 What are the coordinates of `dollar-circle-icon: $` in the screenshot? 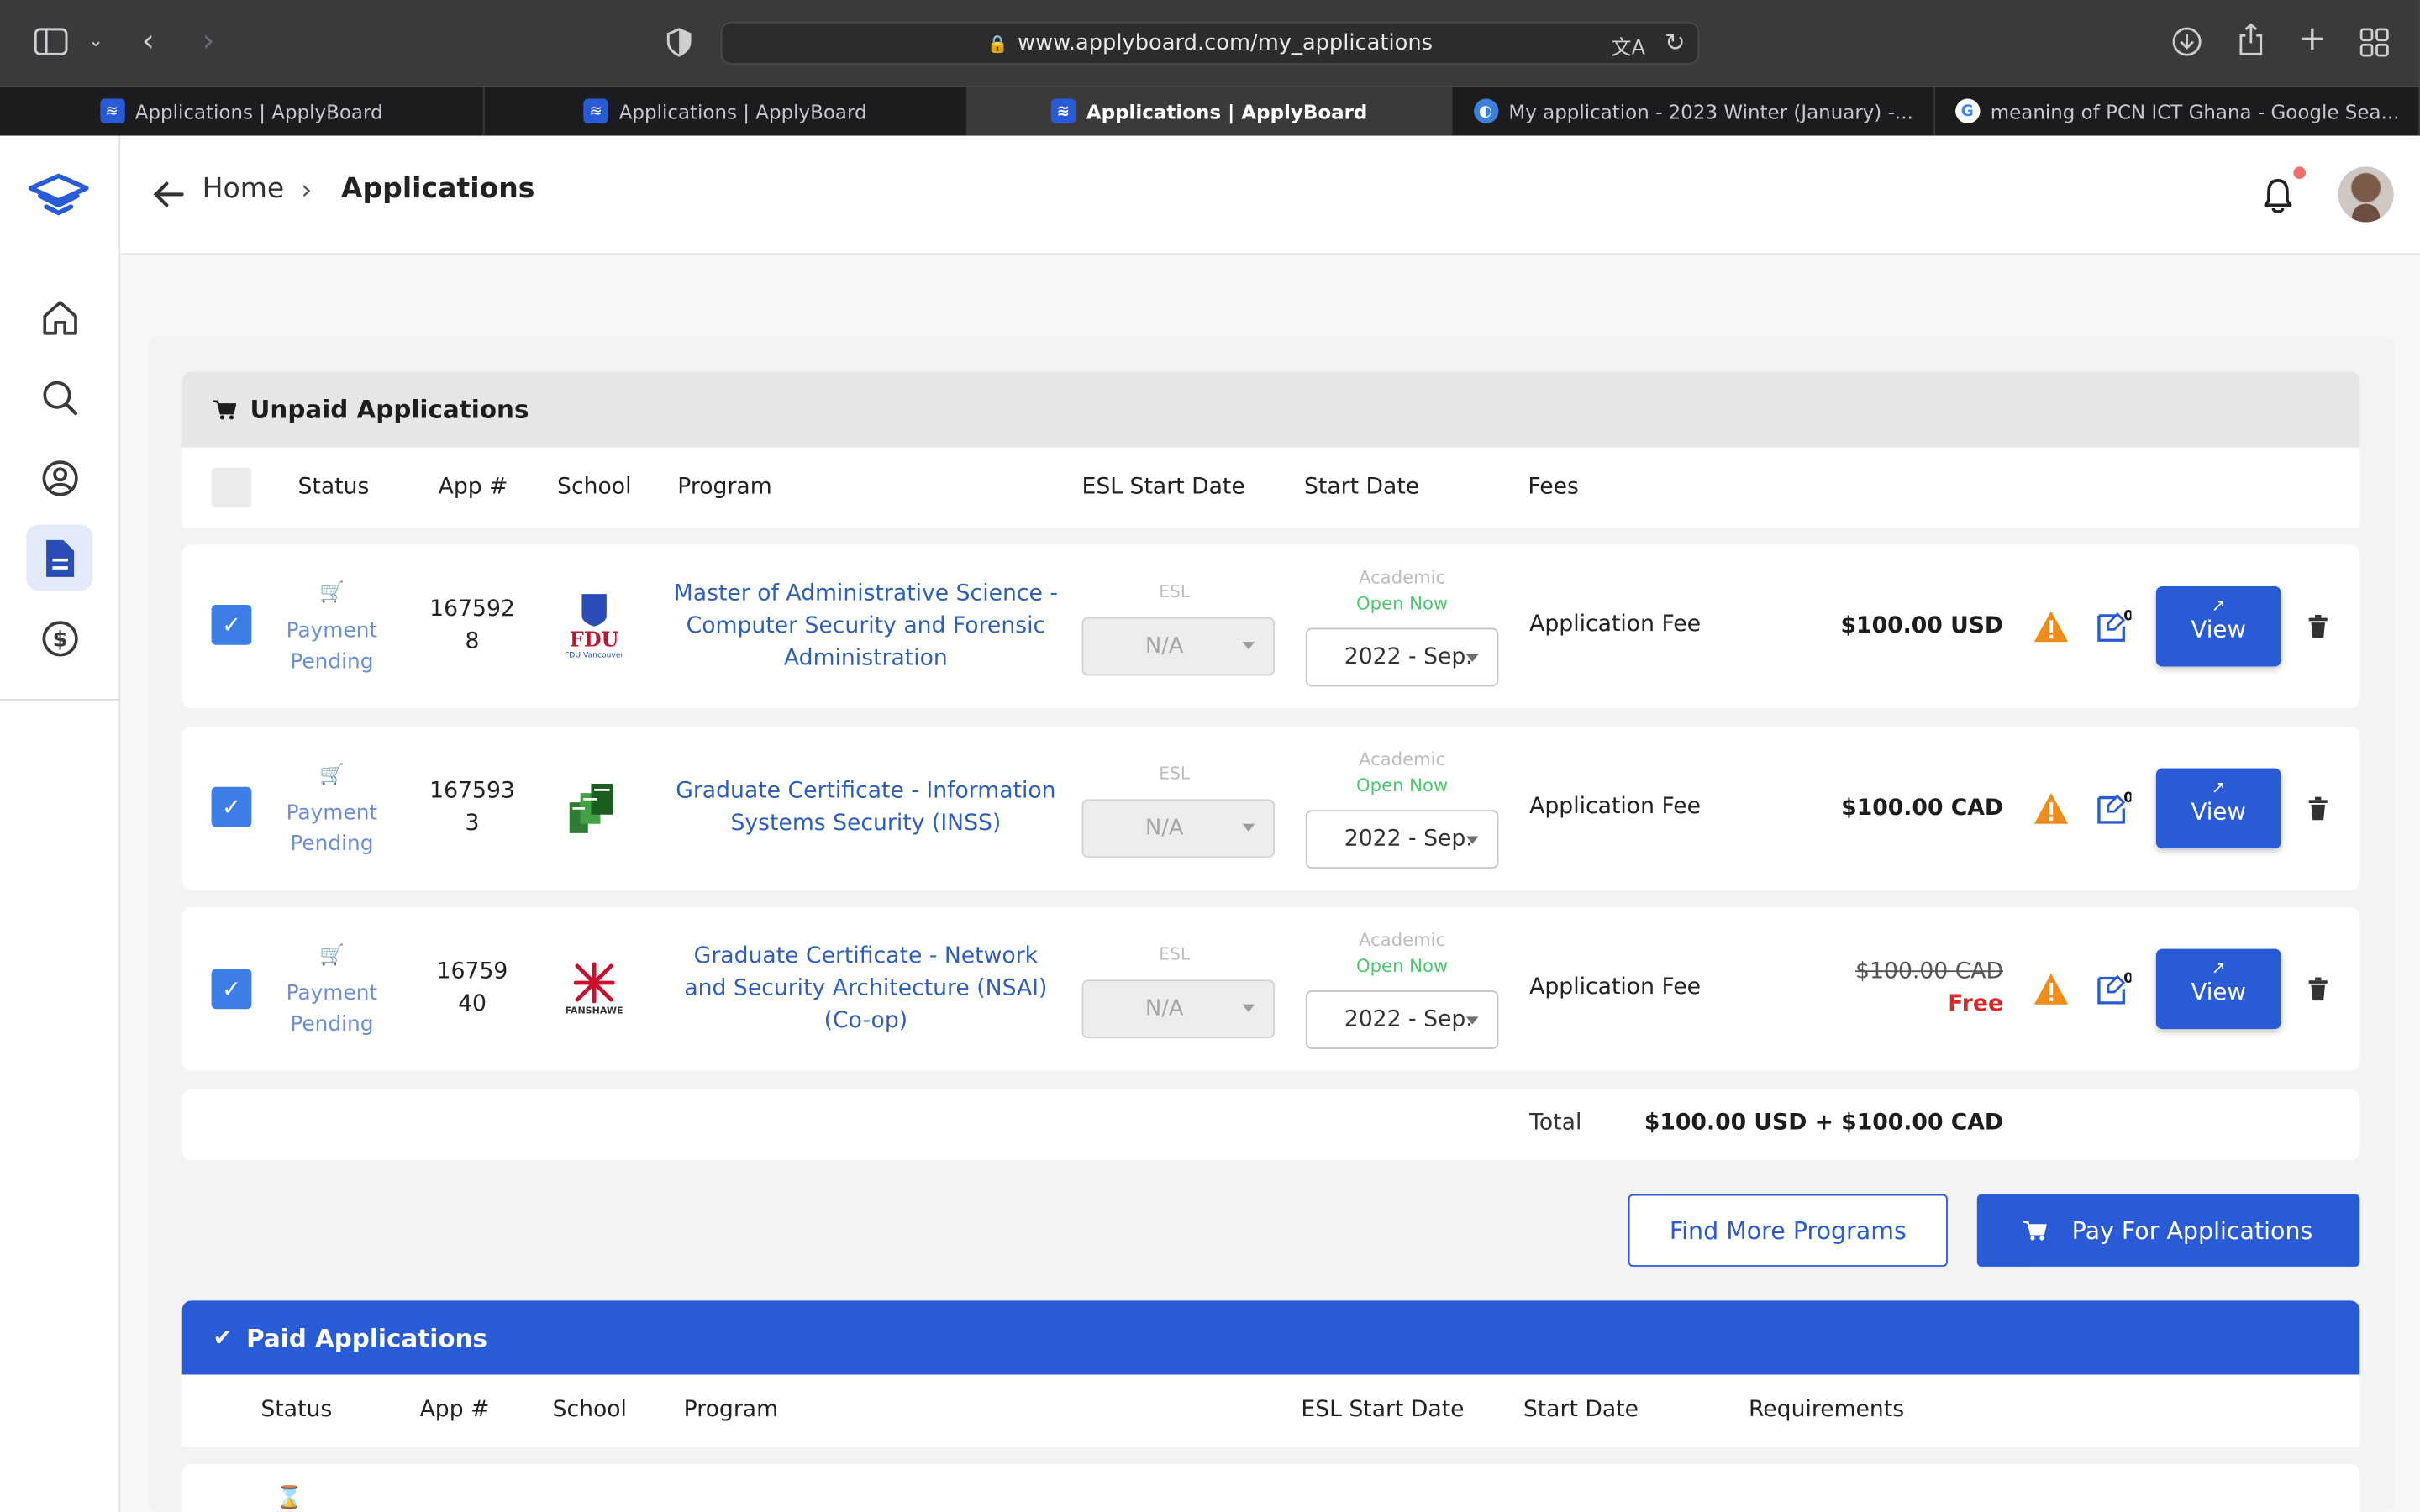 It's located at (59, 638).